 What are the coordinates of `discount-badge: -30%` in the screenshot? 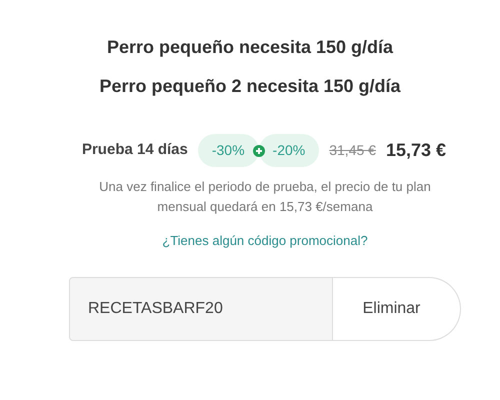 It's located at (228, 150).